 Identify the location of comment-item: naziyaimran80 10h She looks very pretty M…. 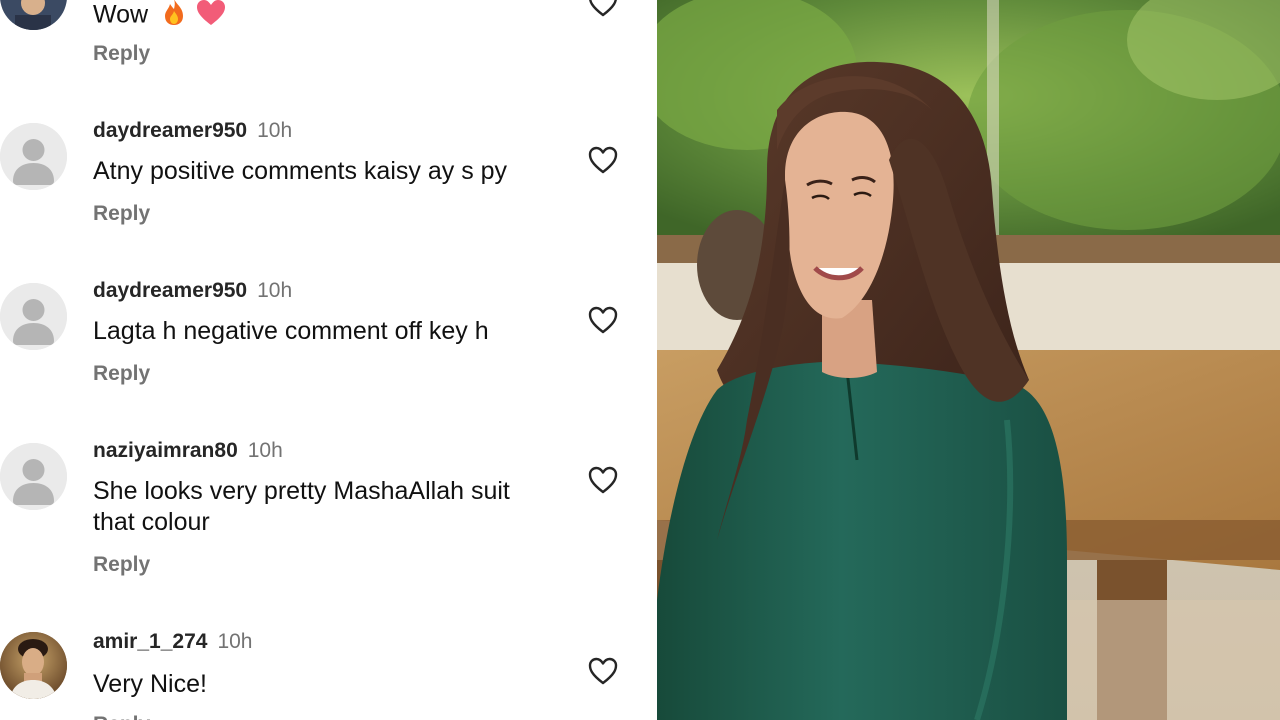
(328, 513).